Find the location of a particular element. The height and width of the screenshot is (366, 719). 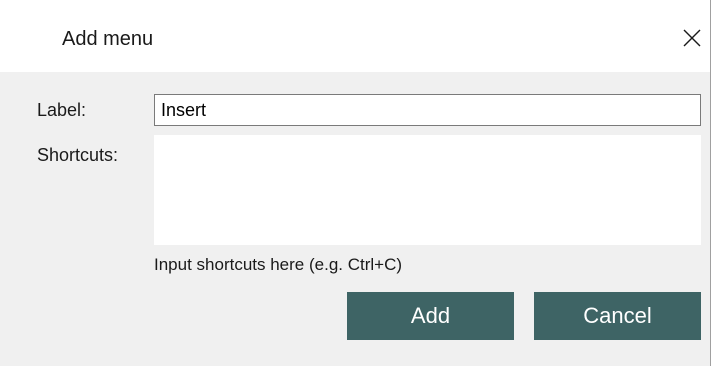

shortcuts-caption: Shortcuts: is located at coordinates (78, 155).